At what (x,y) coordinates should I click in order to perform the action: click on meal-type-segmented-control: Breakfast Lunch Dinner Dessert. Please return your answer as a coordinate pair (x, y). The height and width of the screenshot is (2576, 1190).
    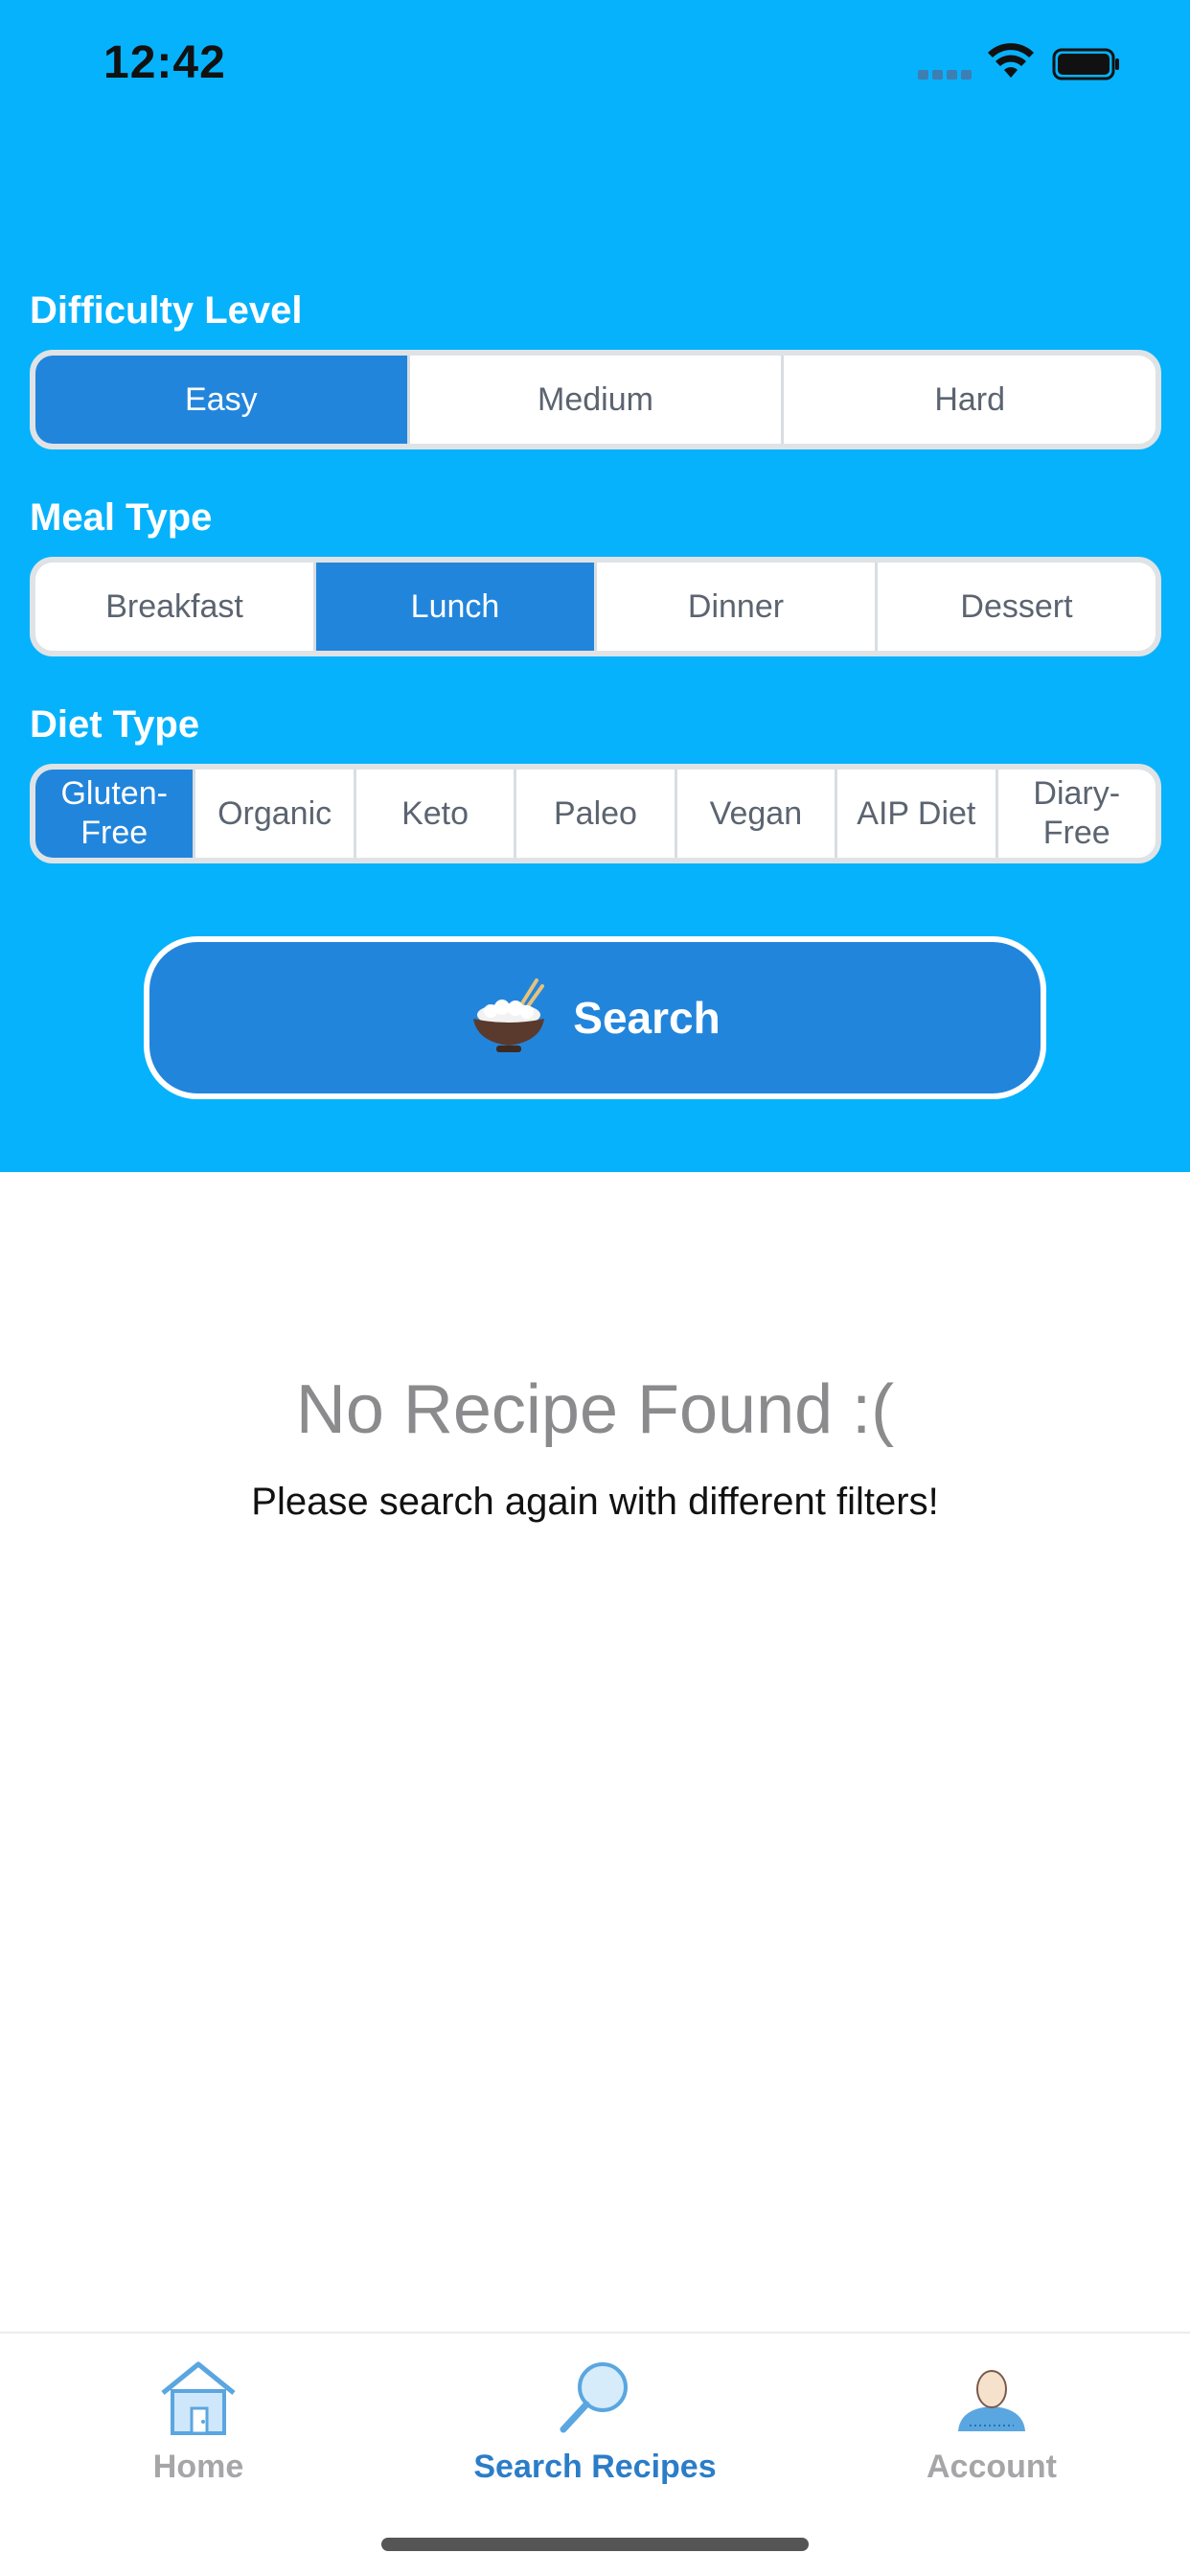
    Looking at the image, I should click on (595, 606).